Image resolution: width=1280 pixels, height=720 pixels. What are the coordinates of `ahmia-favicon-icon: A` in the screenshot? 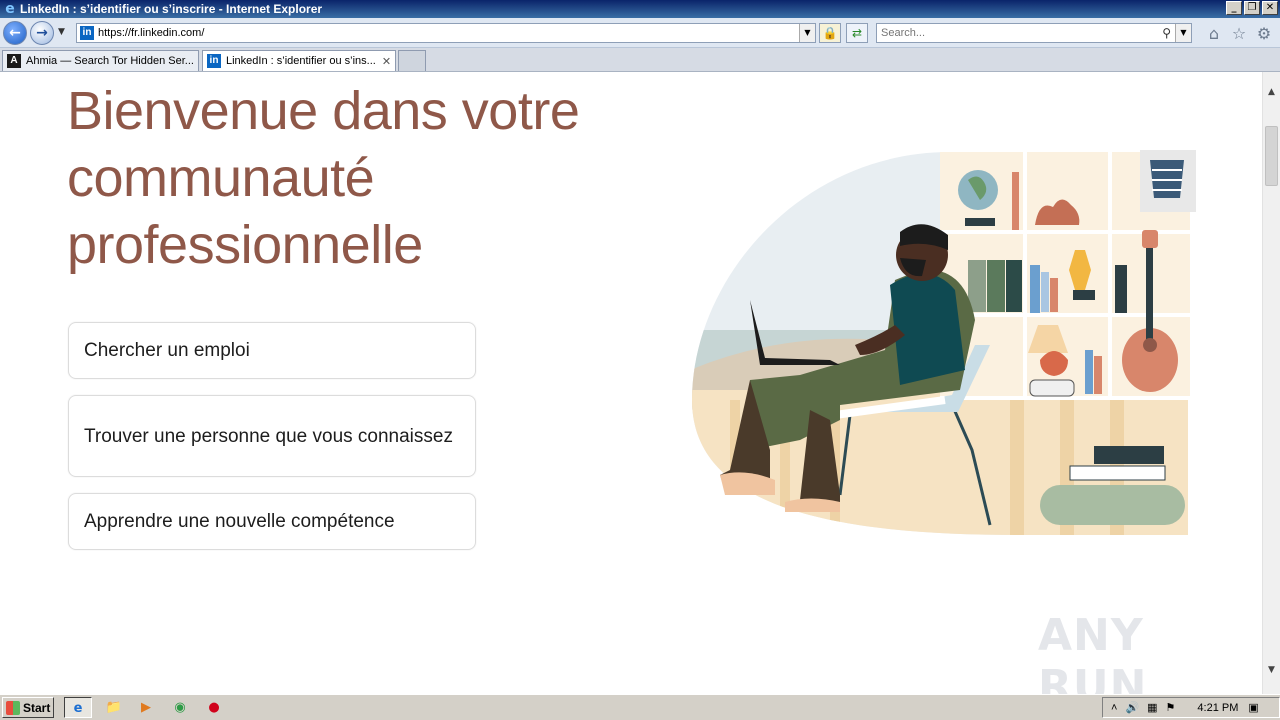 It's located at (14, 61).